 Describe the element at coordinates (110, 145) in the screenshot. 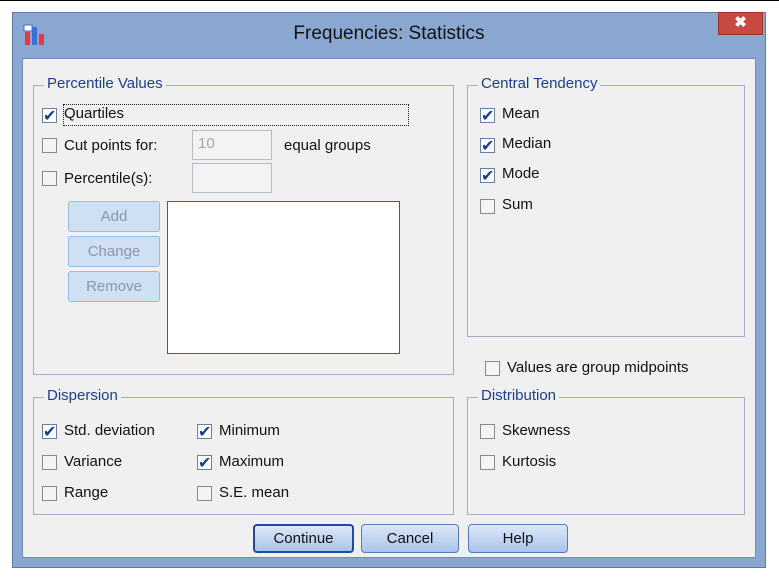

I see `cut-points-label: Cut points for:` at that location.